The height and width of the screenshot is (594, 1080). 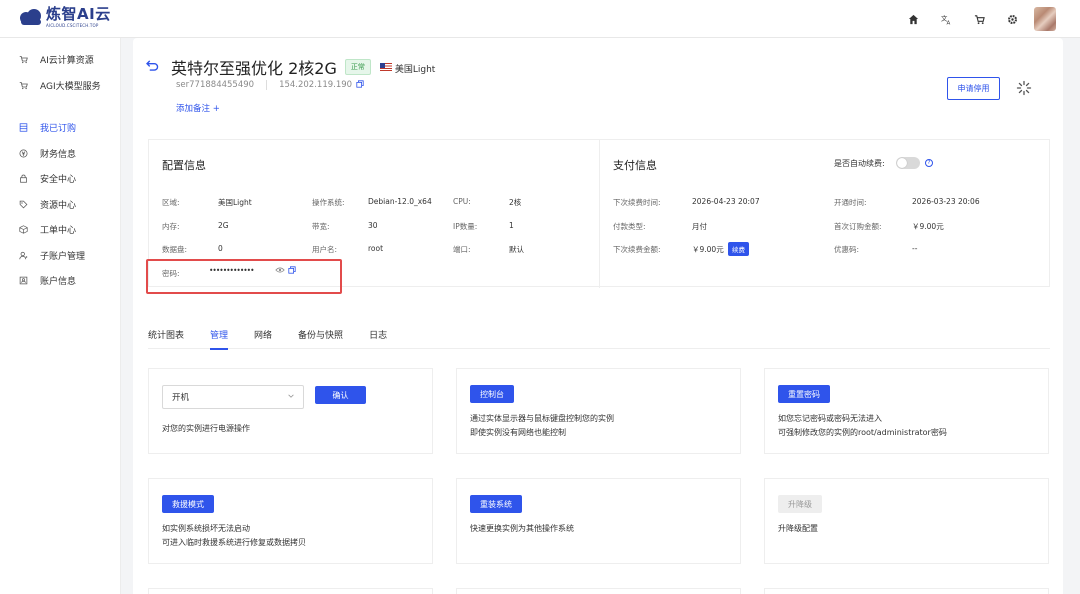 I want to click on sidebar-item-resources: 资源中心, so click(x=60, y=205).